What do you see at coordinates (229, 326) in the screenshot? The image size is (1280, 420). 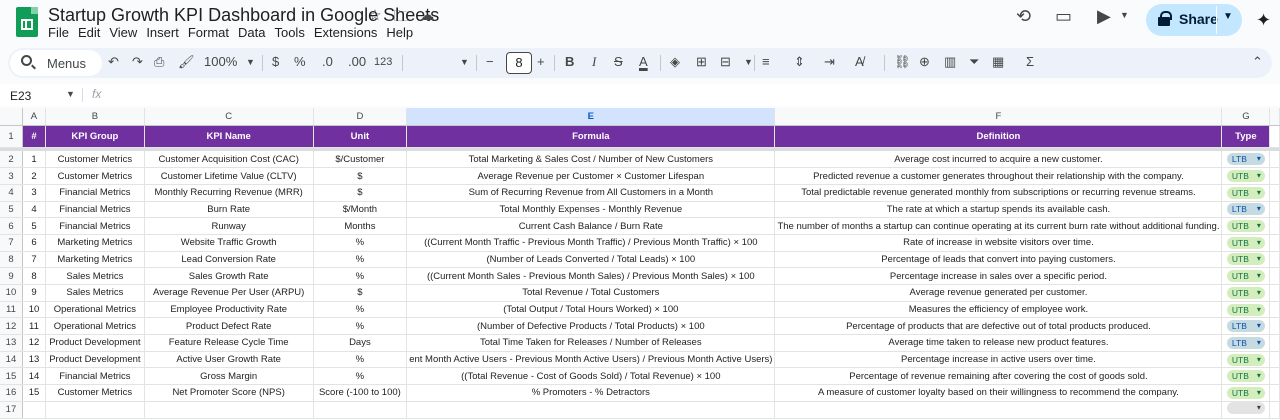 I see `cell-kpi-name: Product Defect Rate` at bounding box center [229, 326].